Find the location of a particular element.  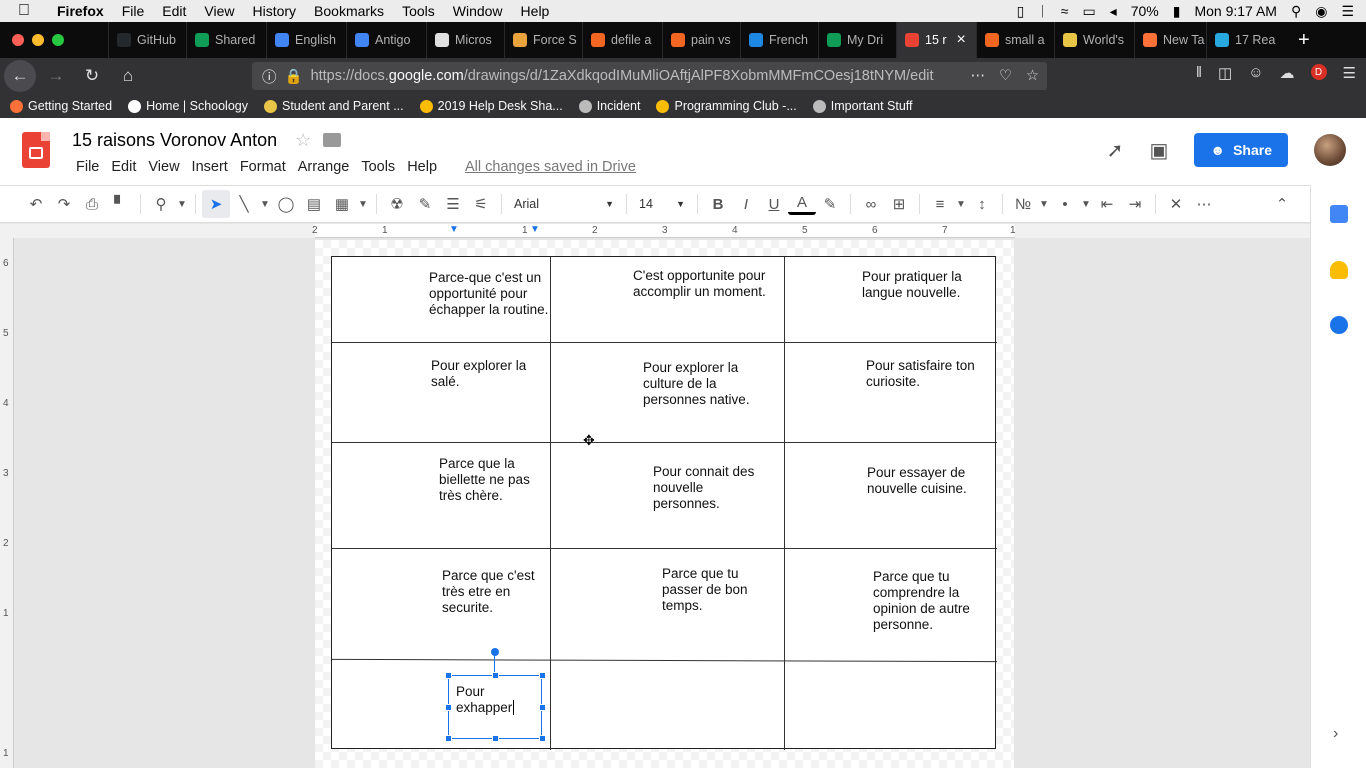

underline-icon: U is located at coordinates (774, 204).